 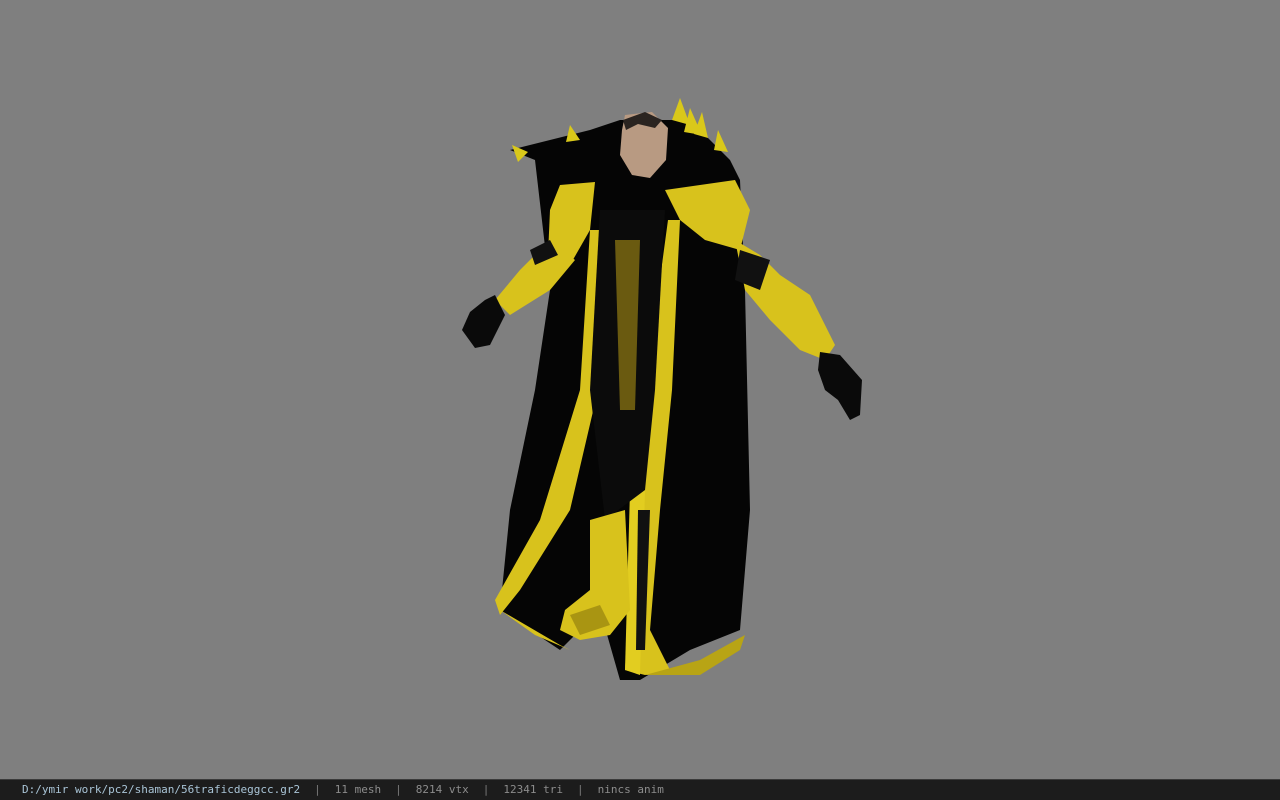 What do you see at coordinates (840, 386) in the screenshot?
I see `right-glove` at bounding box center [840, 386].